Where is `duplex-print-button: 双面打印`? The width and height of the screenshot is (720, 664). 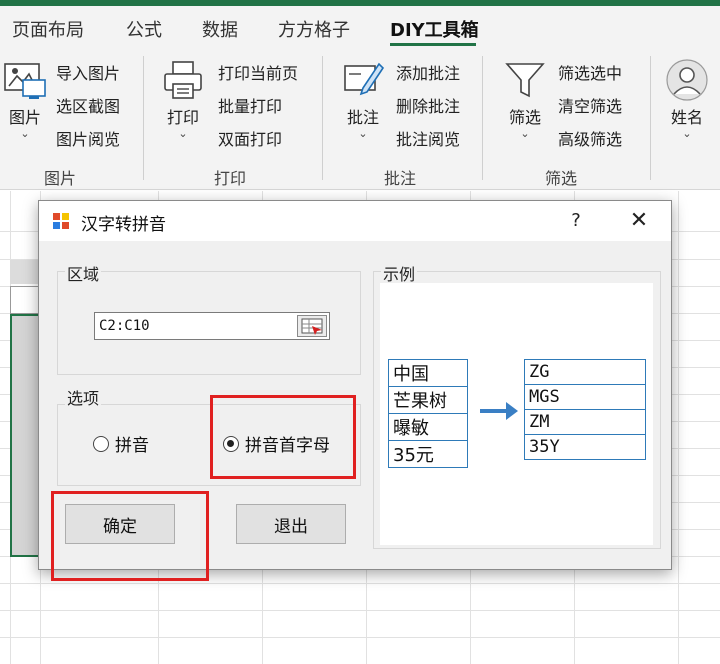
duplex-print-button: 双面打印 is located at coordinates (250, 138).